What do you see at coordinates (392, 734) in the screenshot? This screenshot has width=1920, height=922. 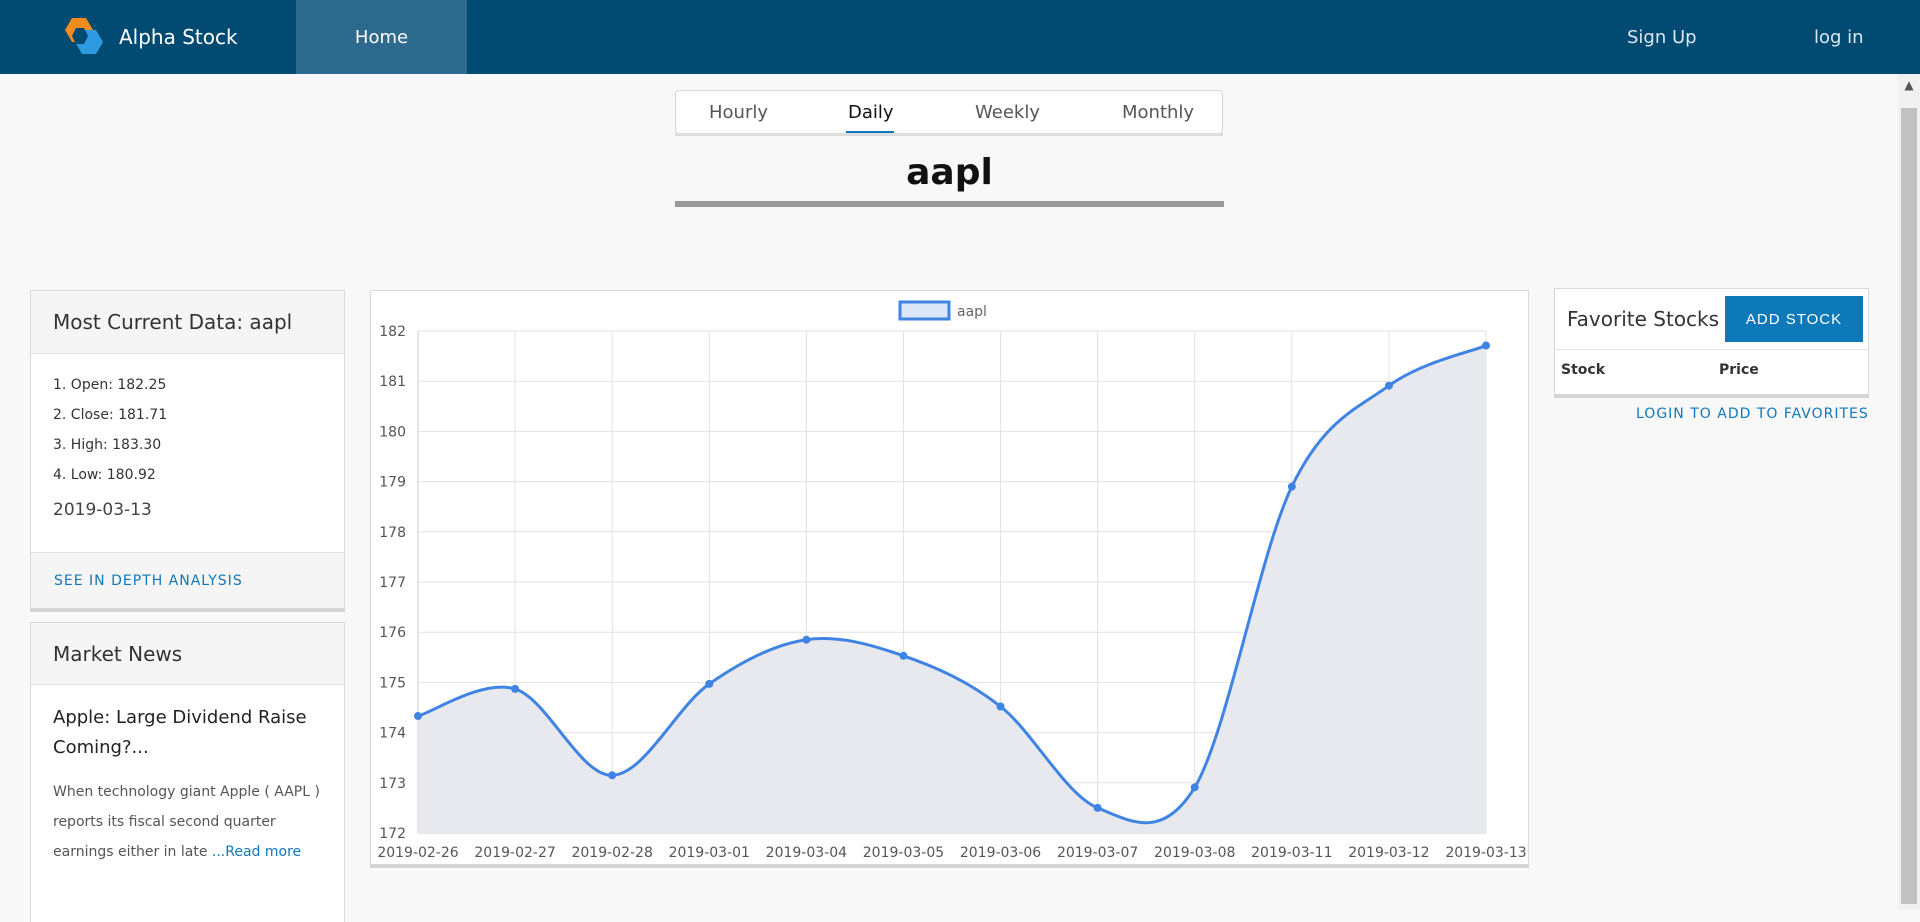 I see `y-tick-label: 174` at bounding box center [392, 734].